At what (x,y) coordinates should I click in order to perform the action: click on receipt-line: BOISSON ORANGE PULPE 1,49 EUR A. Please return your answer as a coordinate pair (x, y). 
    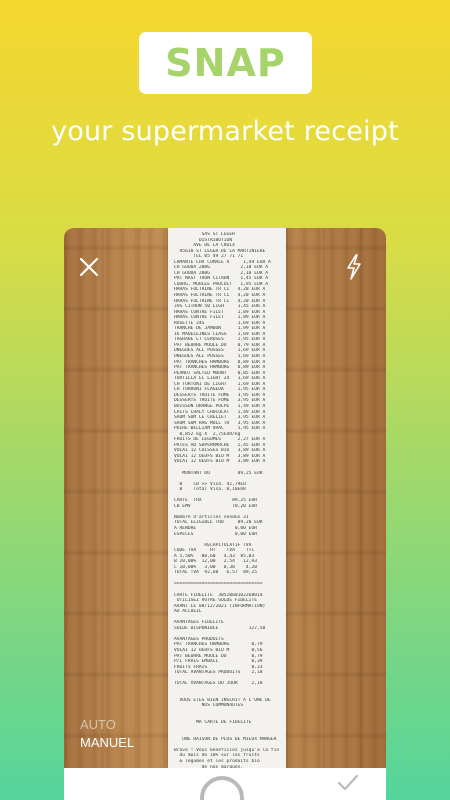
    Looking at the image, I should click on (220, 406).